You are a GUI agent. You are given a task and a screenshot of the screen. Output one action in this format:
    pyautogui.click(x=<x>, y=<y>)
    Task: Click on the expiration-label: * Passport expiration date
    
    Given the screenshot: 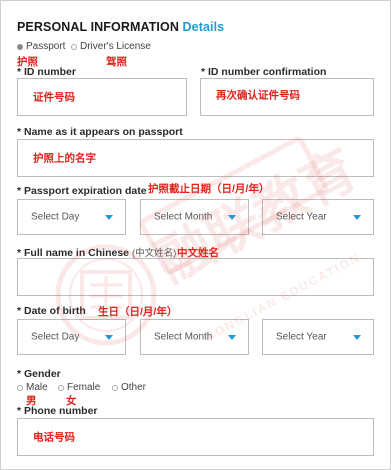 What is the action you would take?
    pyautogui.click(x=82, y=191)
    